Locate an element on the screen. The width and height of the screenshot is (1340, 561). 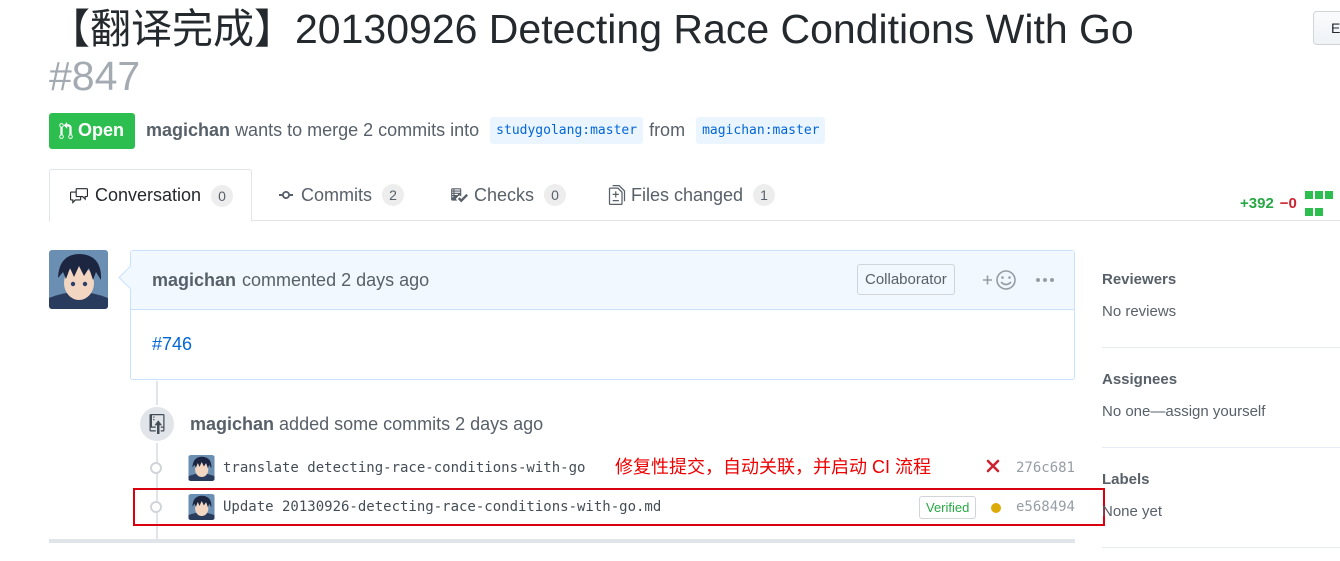
tab-checks: Checks 0 is located at coordinates (508, 195).